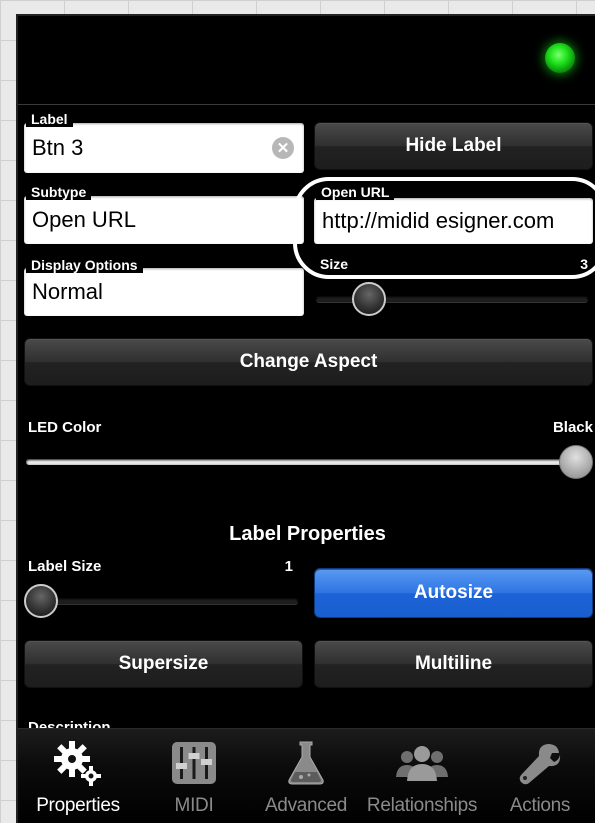 The width and height of the screenshot is (595, 823). Describe the element at coordinates (453, 664) in the screenshot. I see `multiline-button: Multiline` at that location.